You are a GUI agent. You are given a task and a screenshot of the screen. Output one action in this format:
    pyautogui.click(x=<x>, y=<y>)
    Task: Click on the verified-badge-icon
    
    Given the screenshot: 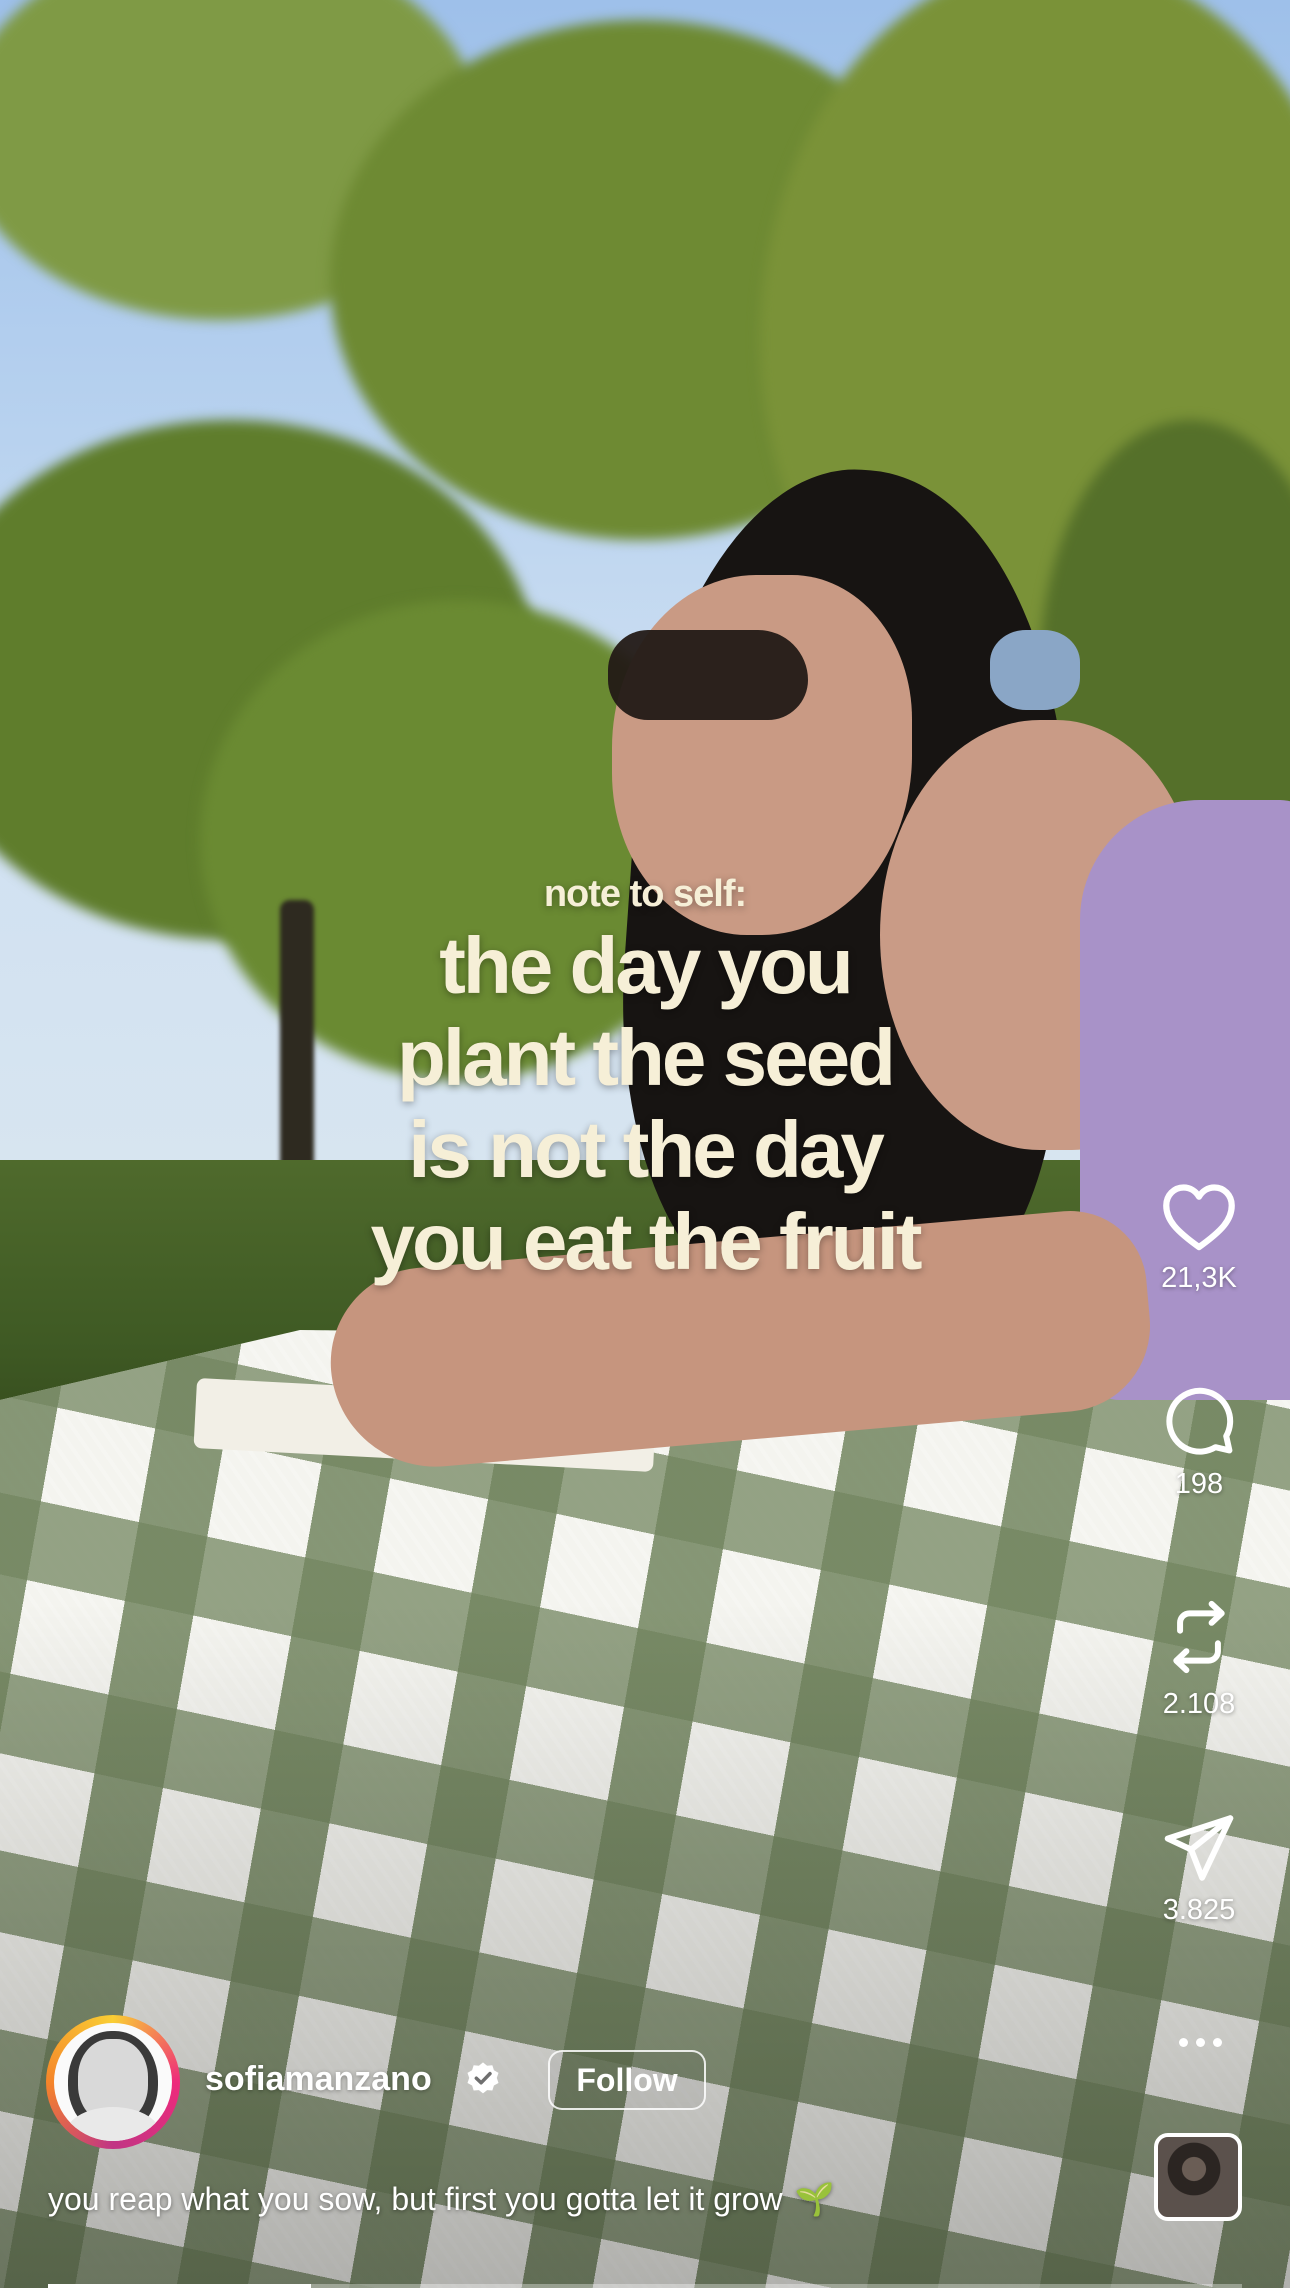 What is the action you would take?
    pyautogui.click(x=483, y=2079)
    